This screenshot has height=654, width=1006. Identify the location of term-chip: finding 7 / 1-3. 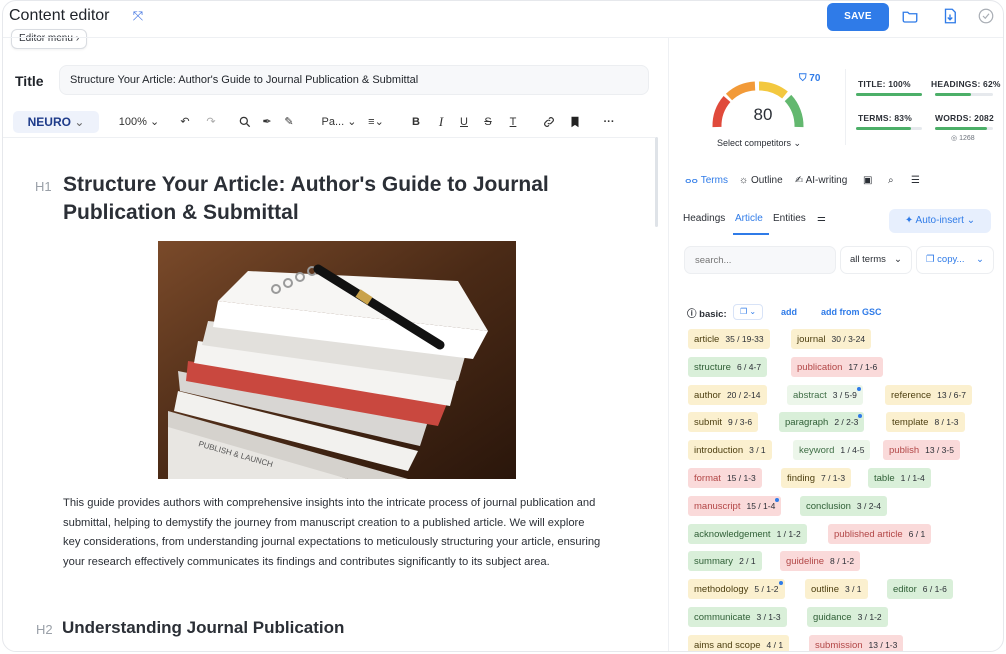
(816, 478).